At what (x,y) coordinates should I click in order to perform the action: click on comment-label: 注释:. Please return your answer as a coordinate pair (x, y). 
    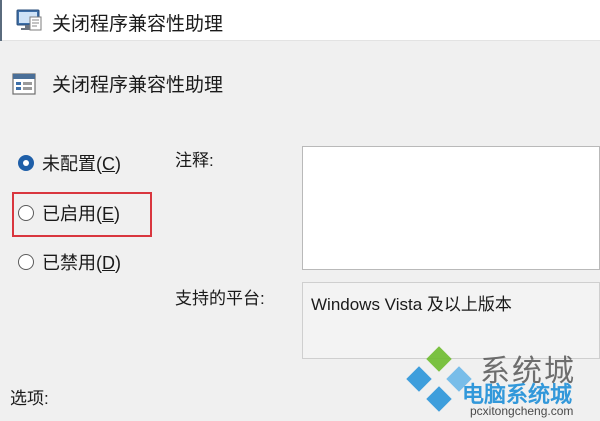
    Looking at the image, I should click on (194, 160).